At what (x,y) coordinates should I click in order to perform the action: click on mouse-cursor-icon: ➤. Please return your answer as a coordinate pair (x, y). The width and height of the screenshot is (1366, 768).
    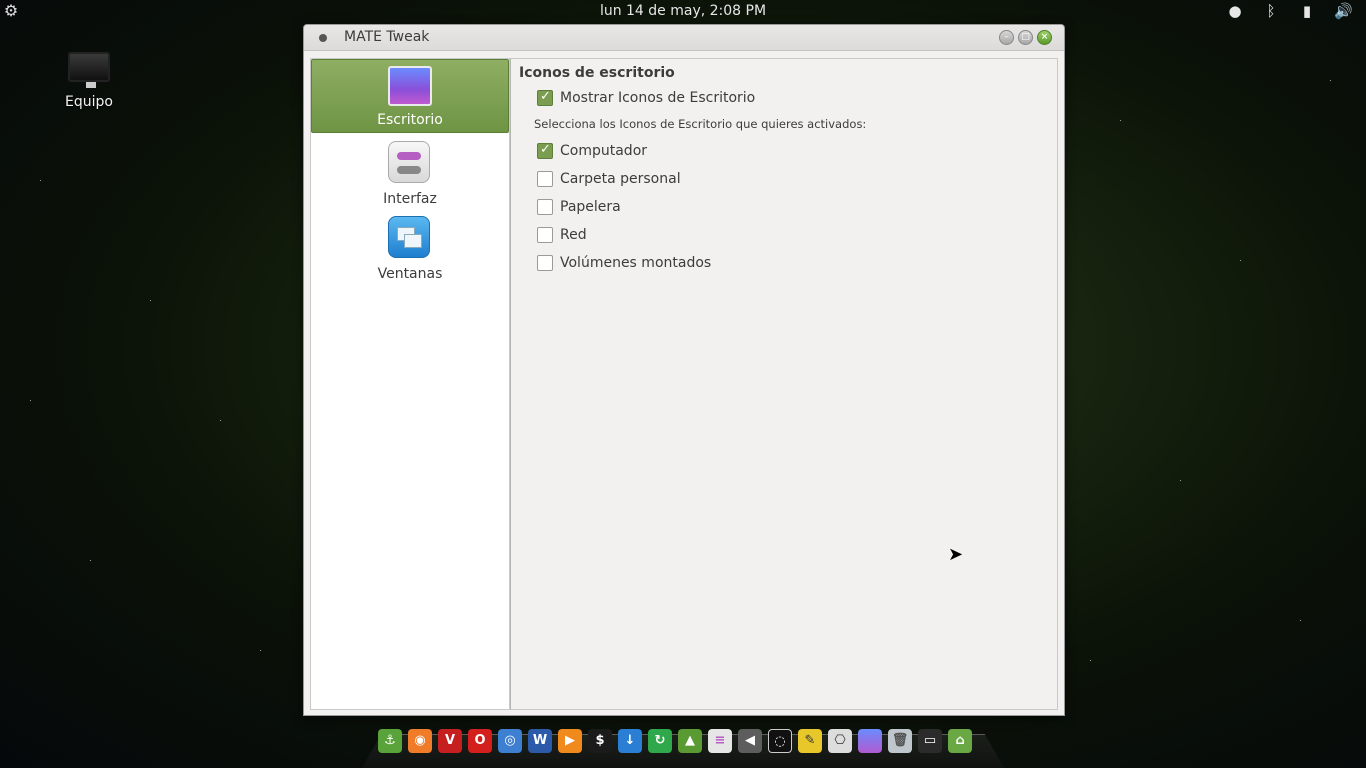
    Looking at the image, I should click on (956, 554).